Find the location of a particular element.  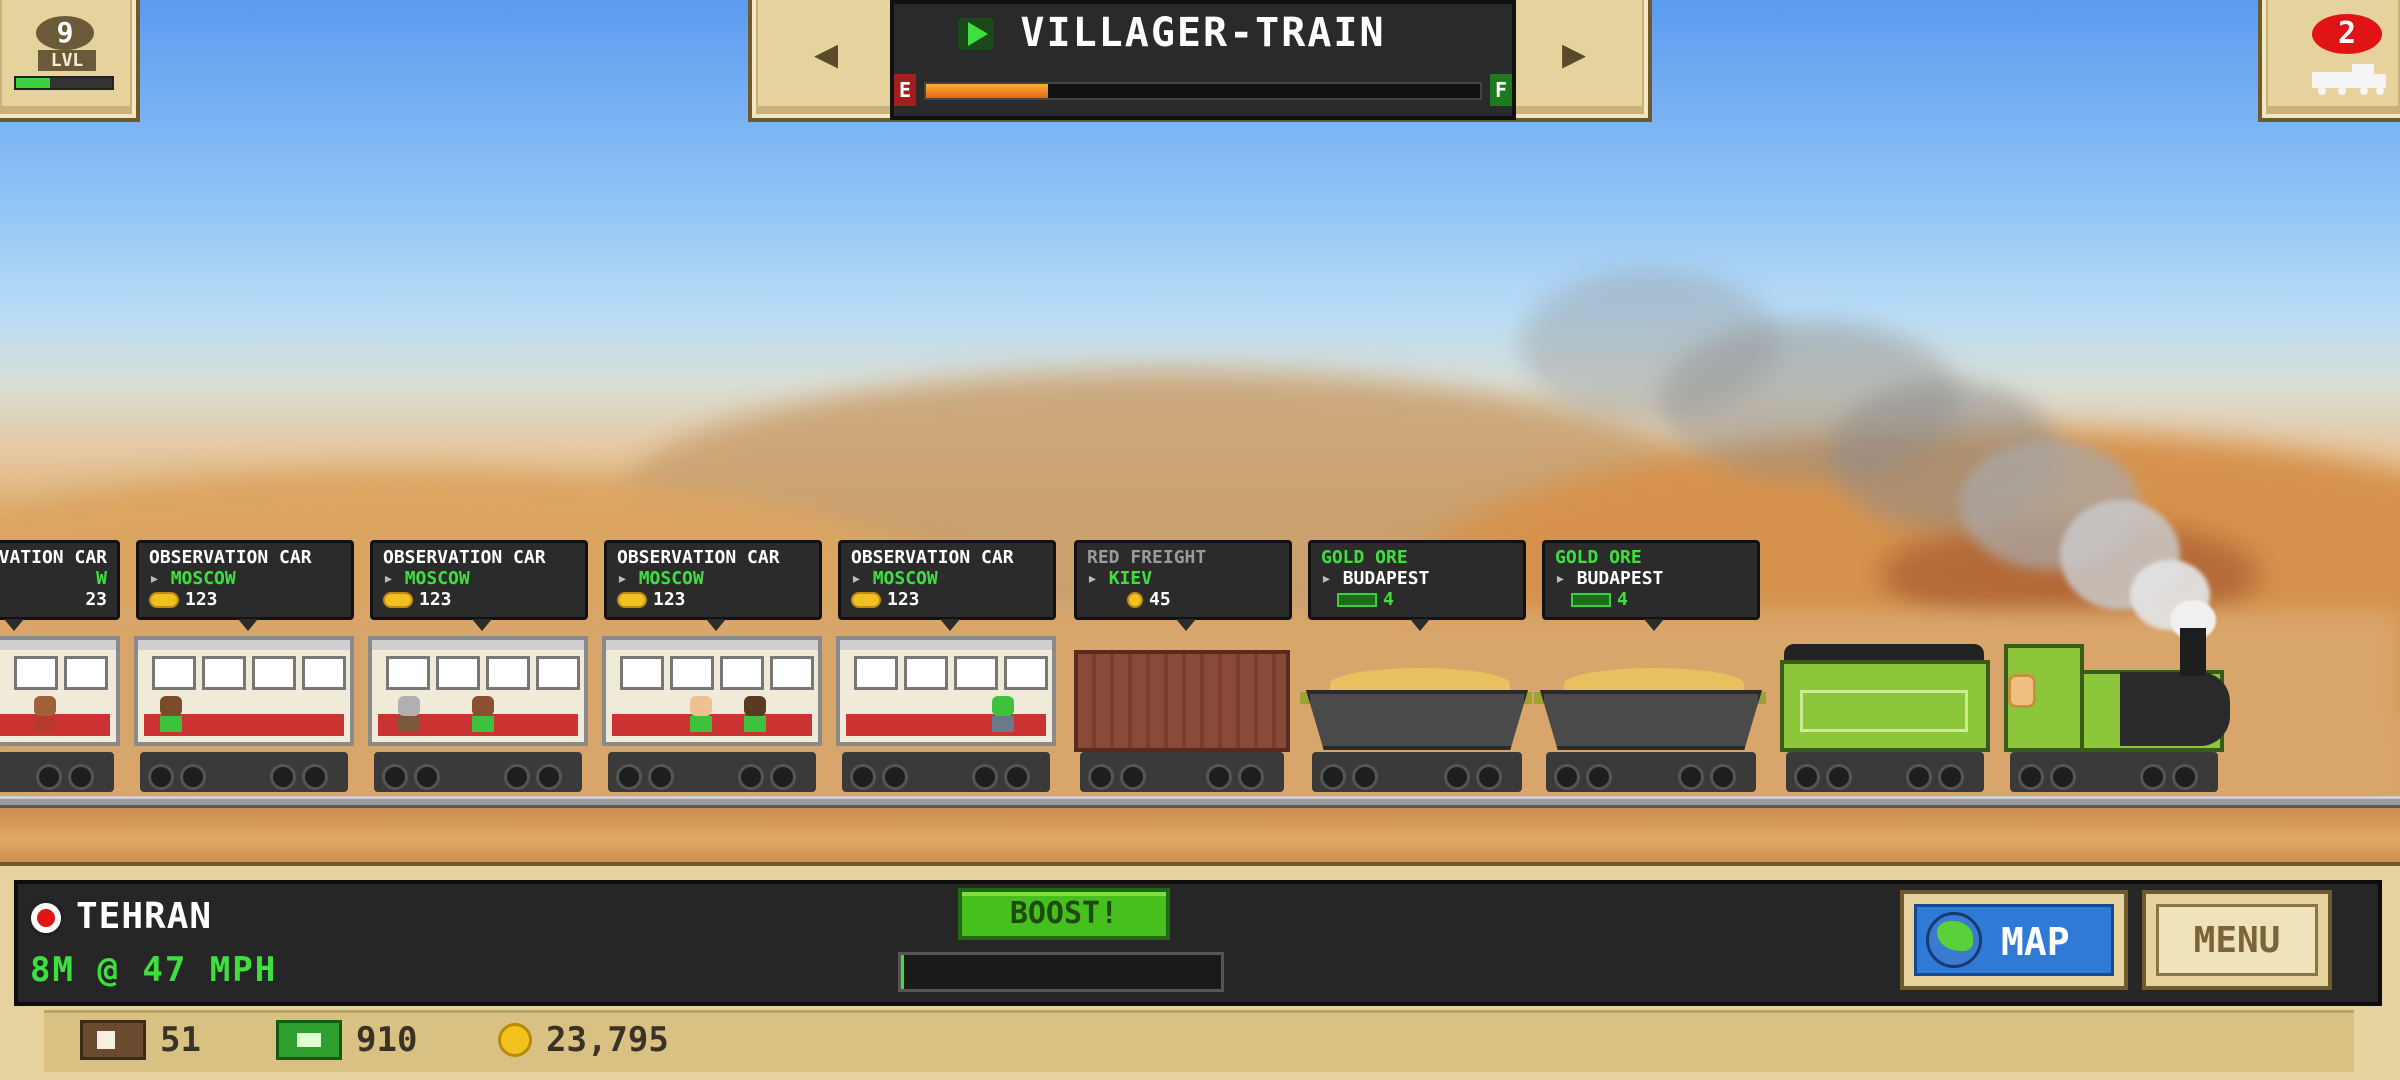

coins-counter: 23,795 is located at coordinates (583, 1040).